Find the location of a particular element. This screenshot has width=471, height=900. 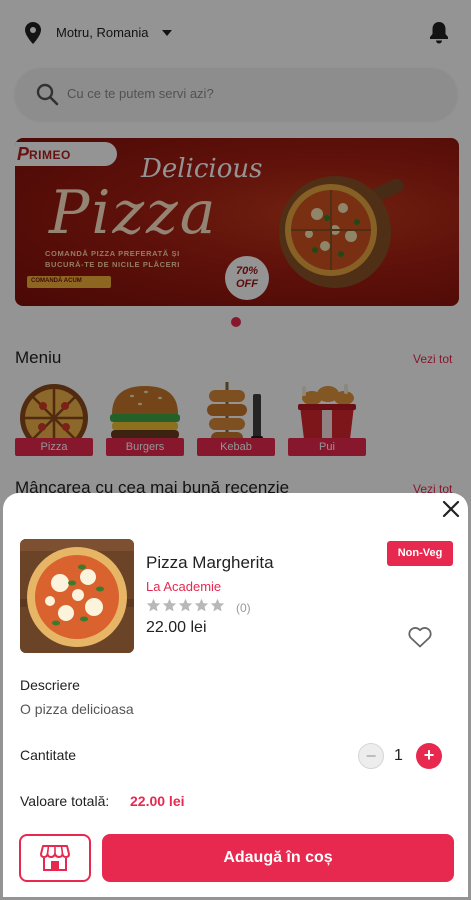

quantity-increase-button: + is located at coordinates (429, 756).